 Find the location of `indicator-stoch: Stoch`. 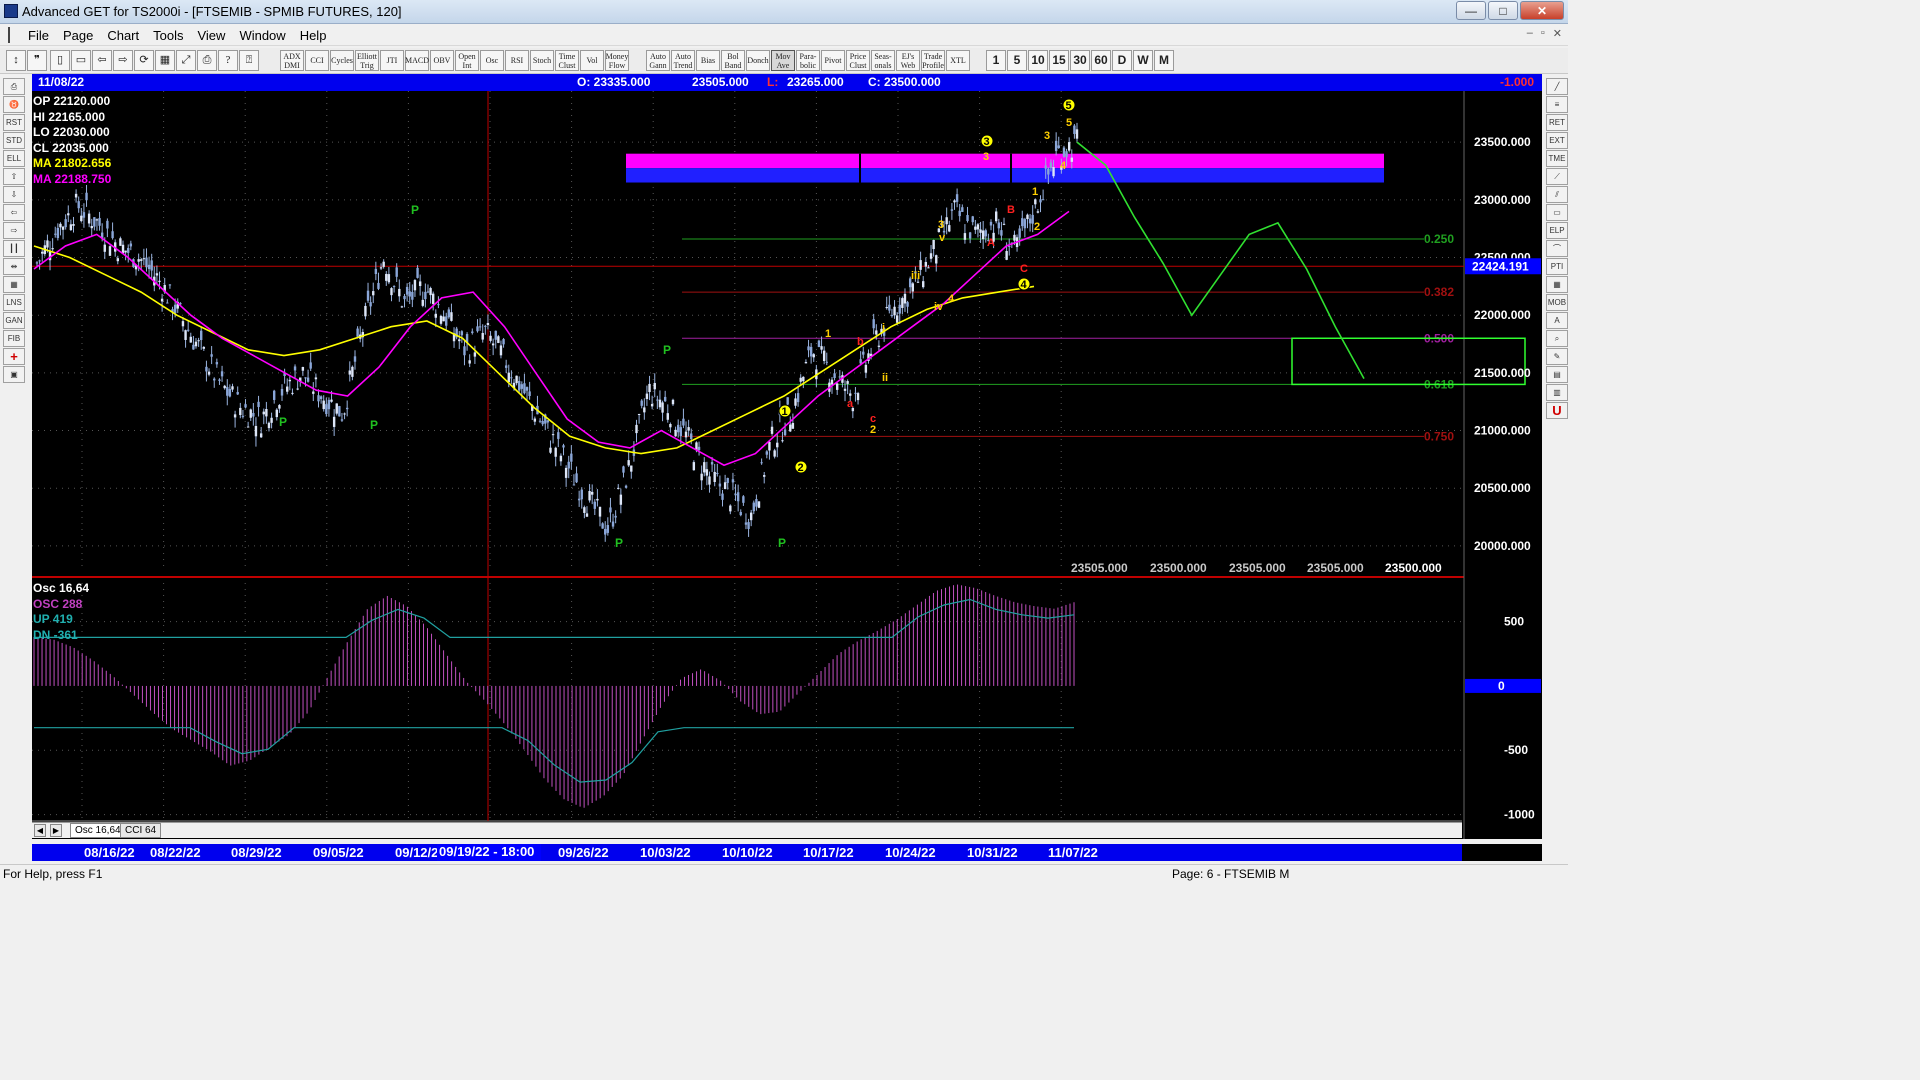

indicator-stoch: Stoch is located at coordinates (542, 60).